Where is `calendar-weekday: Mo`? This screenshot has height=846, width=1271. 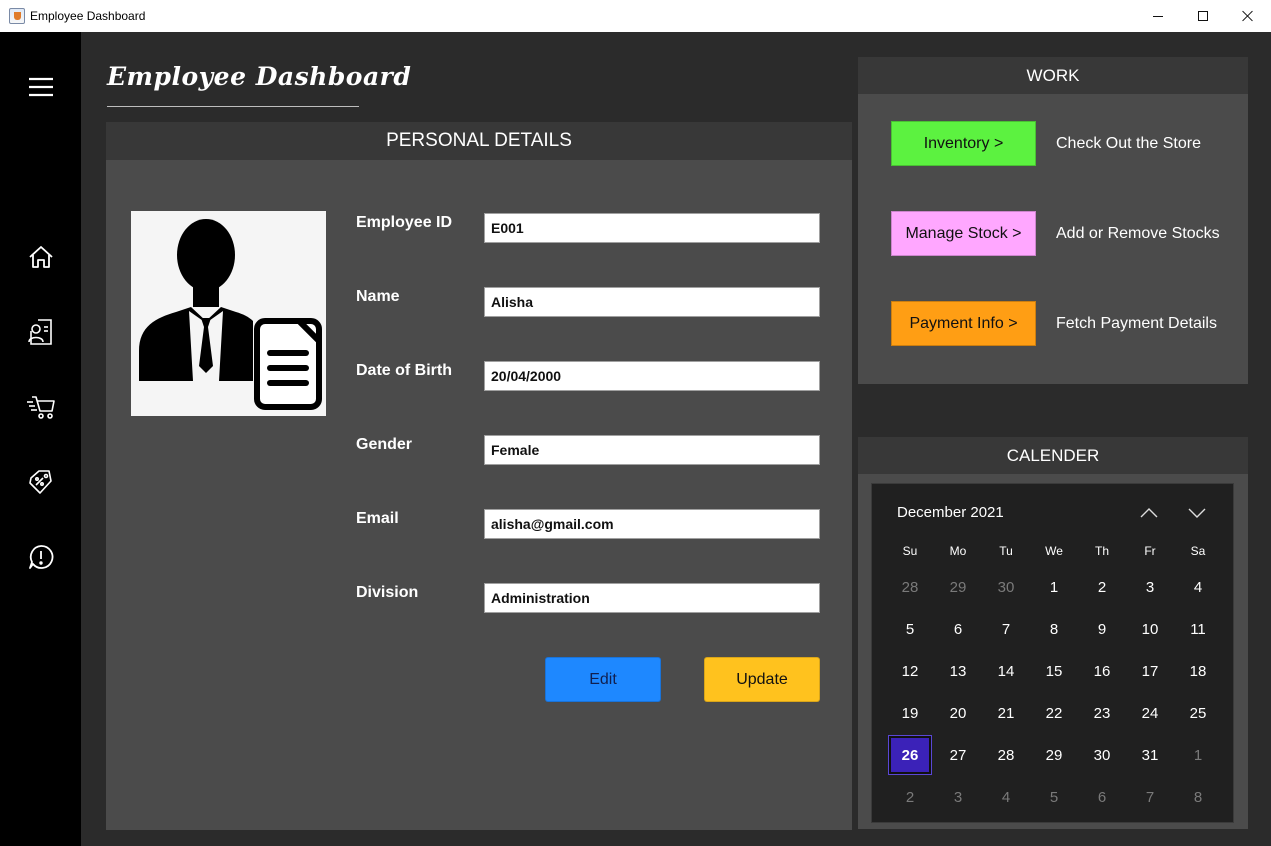
calendar-weekday: Mo is located at coordinates (958, 551).